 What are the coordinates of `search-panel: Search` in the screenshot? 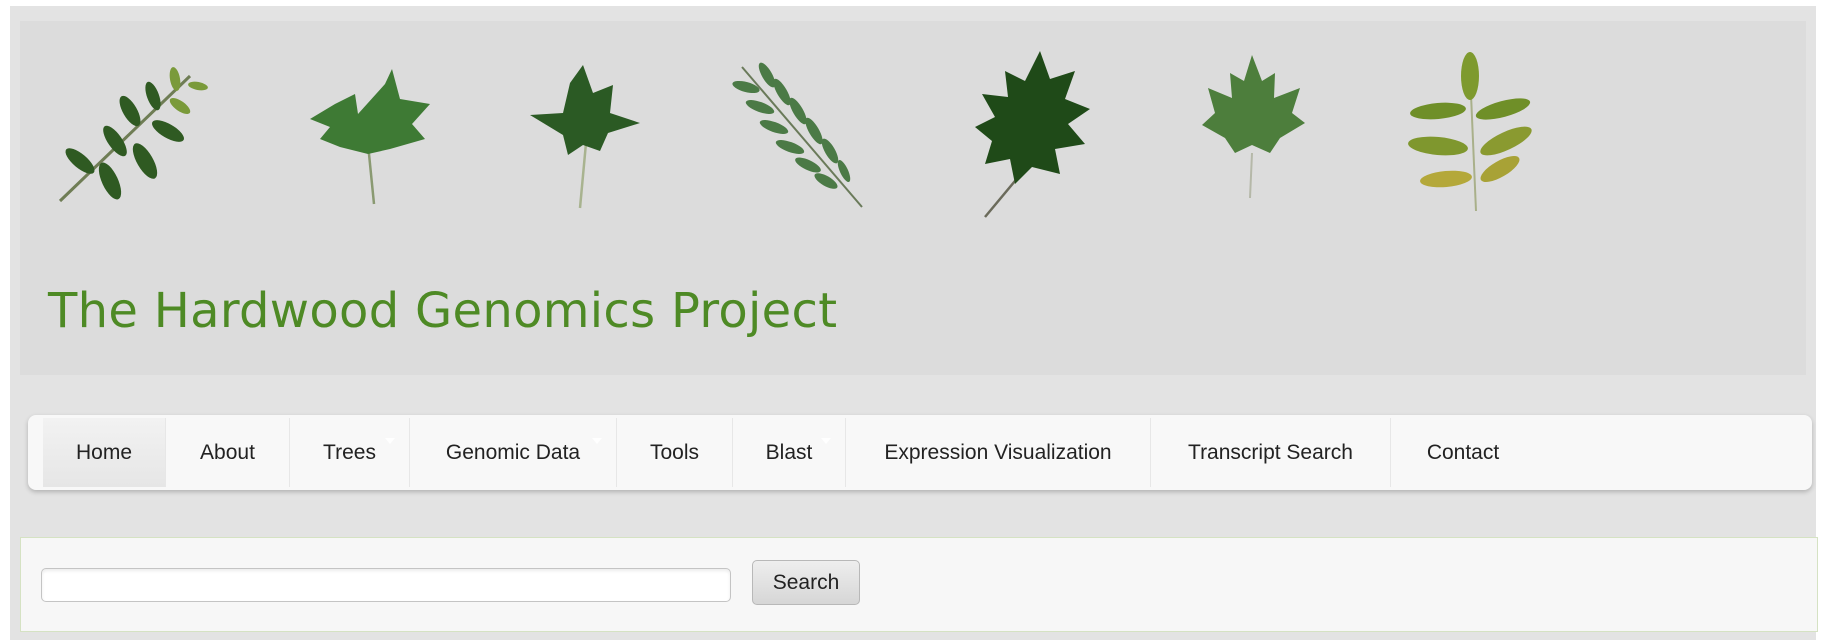 It's located at (919, 584).